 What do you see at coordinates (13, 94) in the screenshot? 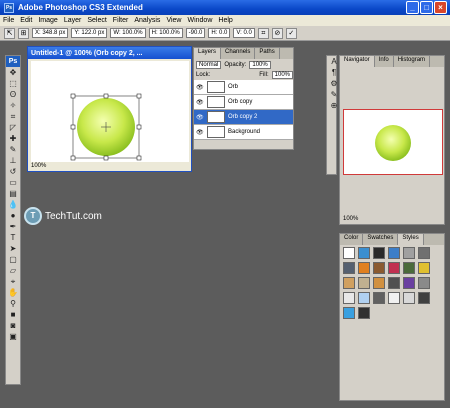
I see `lasso-tool-icon: ʘ` at bounding box center [13, 94].